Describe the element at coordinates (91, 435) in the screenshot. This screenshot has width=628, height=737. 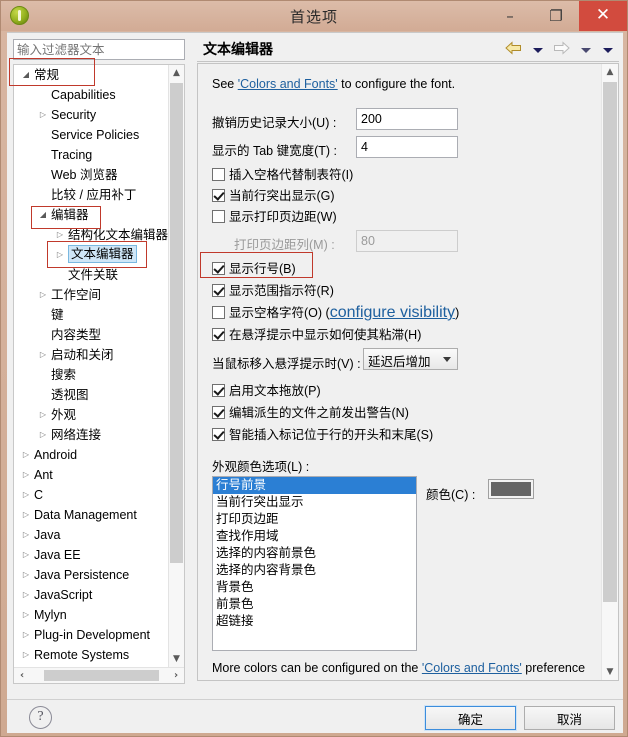
I see `tree-item: ▷ 网络连接` at that location.